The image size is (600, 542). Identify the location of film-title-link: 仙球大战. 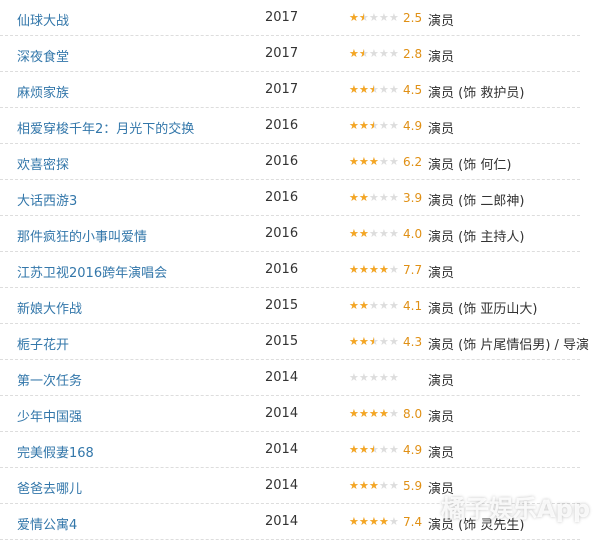
(43, 19).